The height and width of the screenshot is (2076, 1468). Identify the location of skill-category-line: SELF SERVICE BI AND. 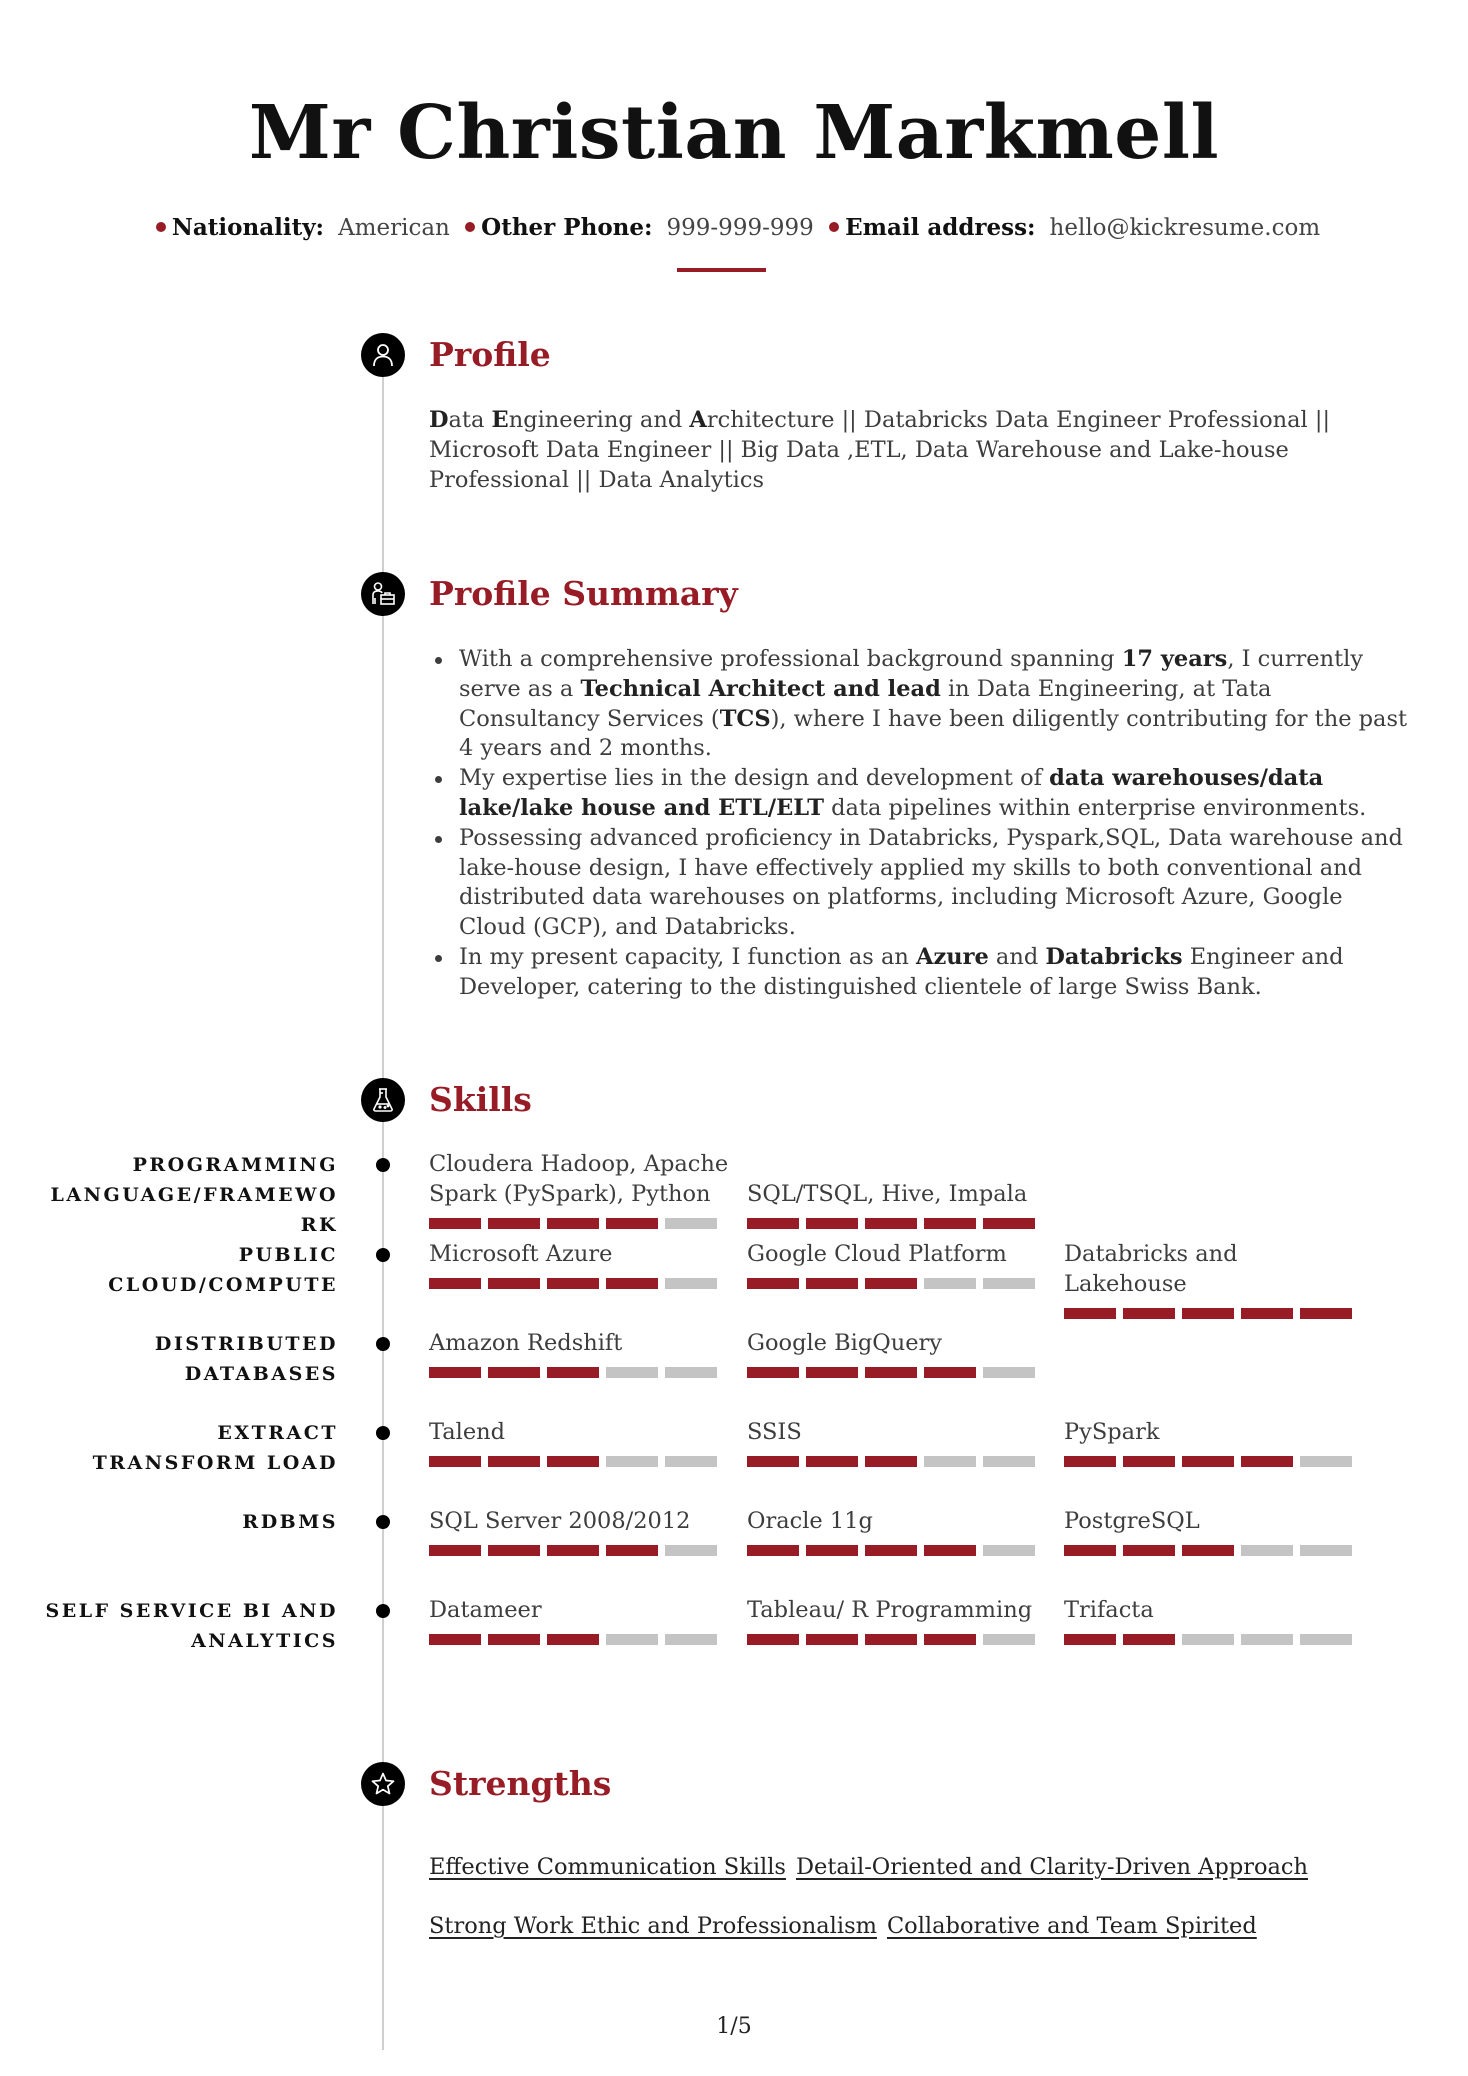
(191, 1611).